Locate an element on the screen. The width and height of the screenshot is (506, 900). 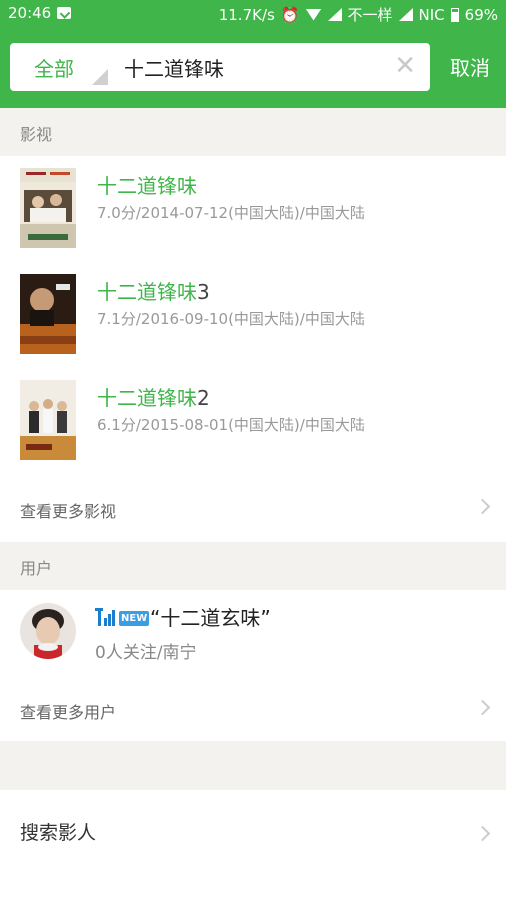
status-right: 11.7K/s ⏰ 不一样 NIC 69% is located at coordinates (358, 14).